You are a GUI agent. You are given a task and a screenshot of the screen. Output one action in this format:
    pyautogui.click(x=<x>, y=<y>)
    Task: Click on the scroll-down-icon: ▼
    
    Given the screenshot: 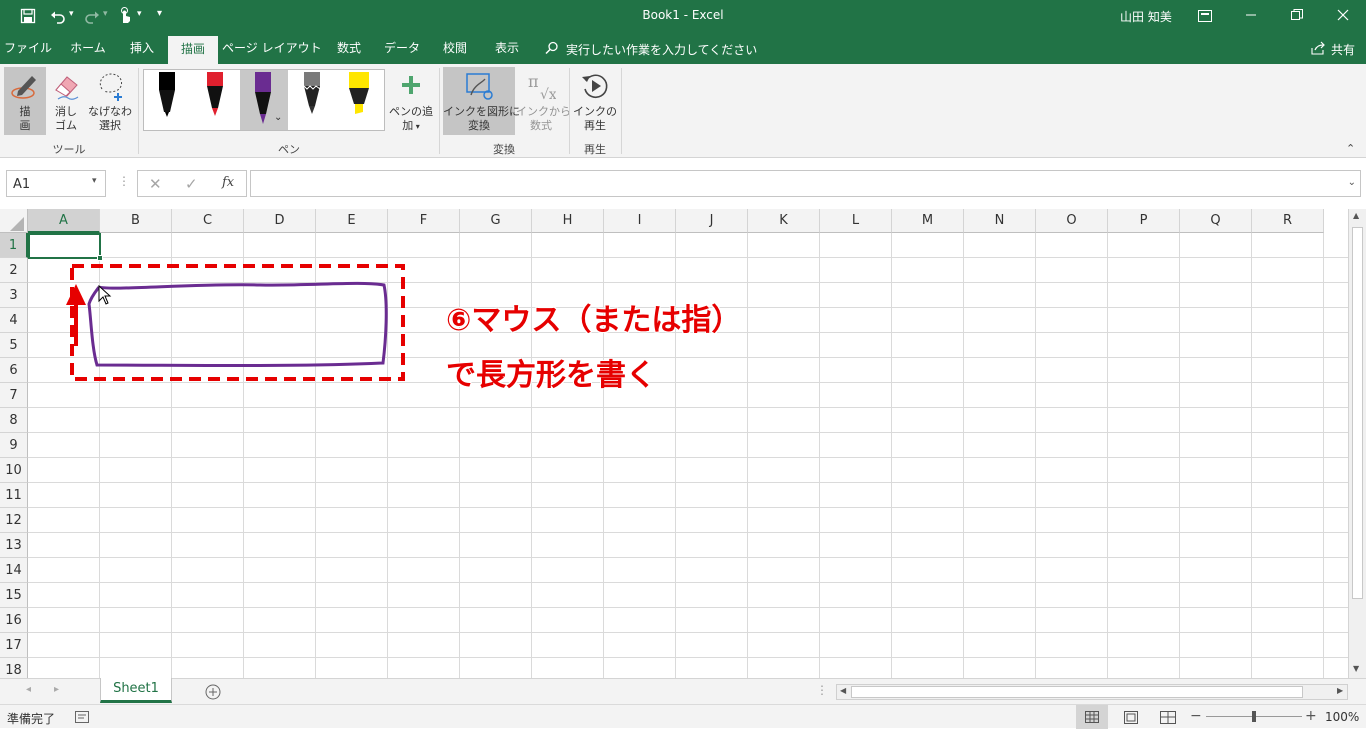 What is the action you would take?
    pyautogui.click(x=1356, y=668)
    